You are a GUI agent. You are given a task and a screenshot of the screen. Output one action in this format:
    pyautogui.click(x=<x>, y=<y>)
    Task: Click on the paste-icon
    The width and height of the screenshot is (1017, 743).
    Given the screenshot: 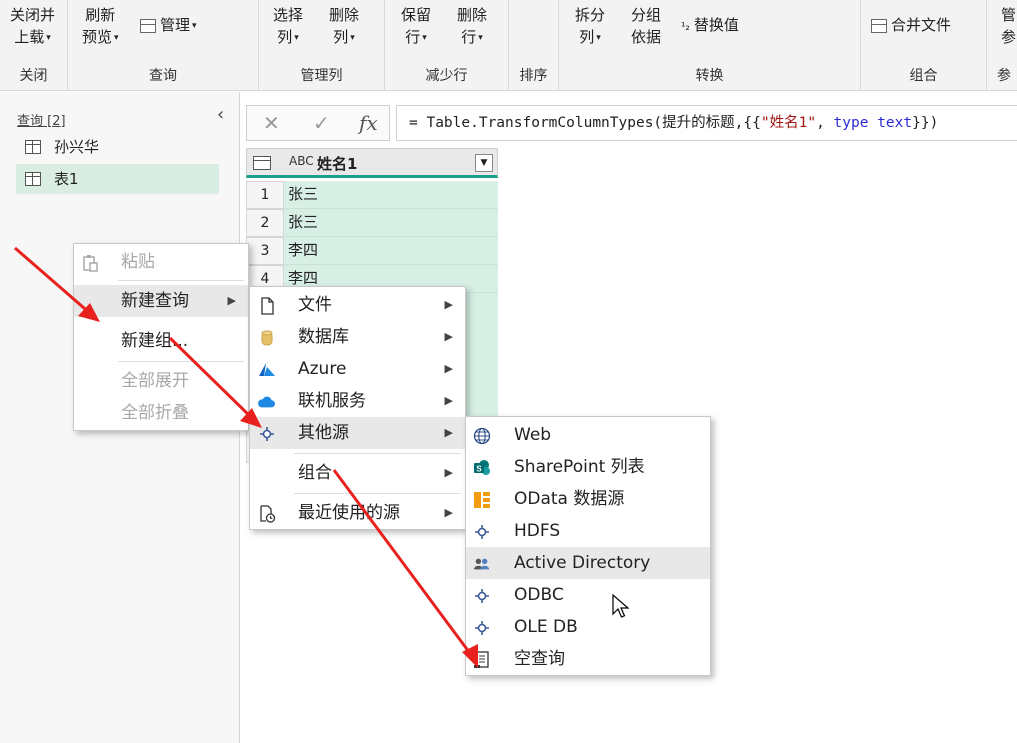 What is the action you would take?
    pyautogui.click(x=90, y=263)
    